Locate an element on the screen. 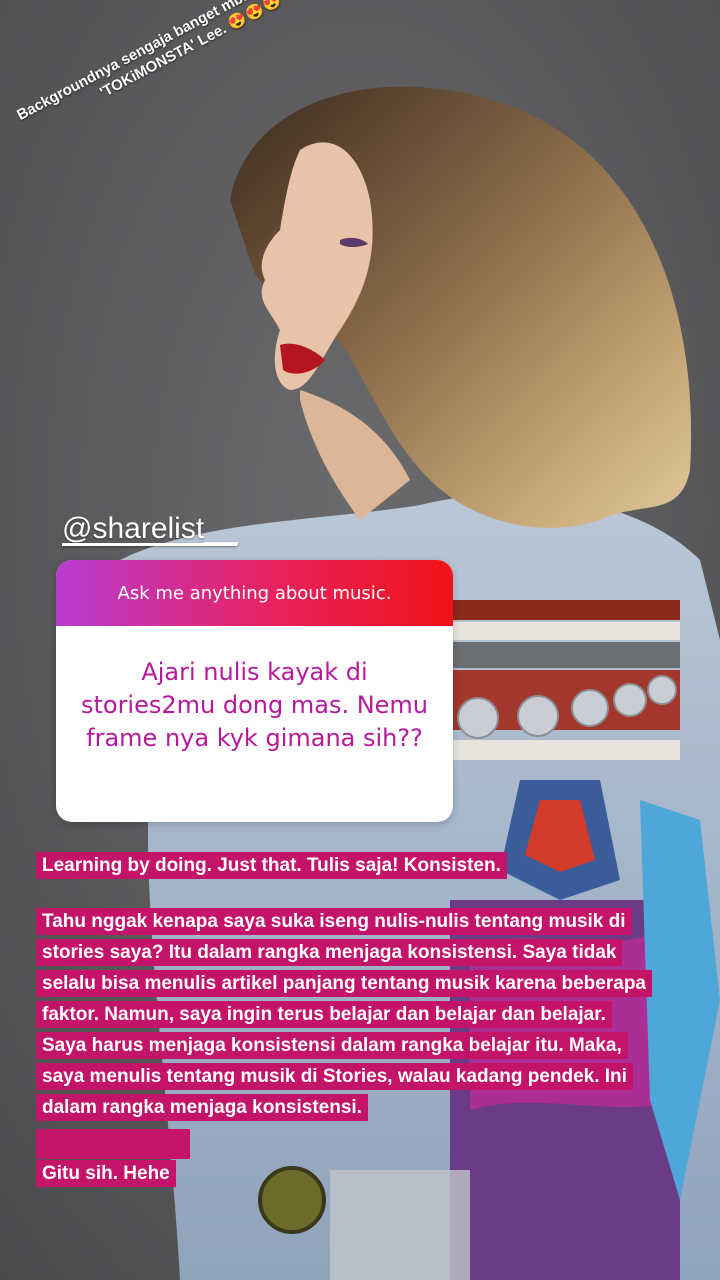  mention-tag: @sharelist__ is located at coordinates (150, 529).